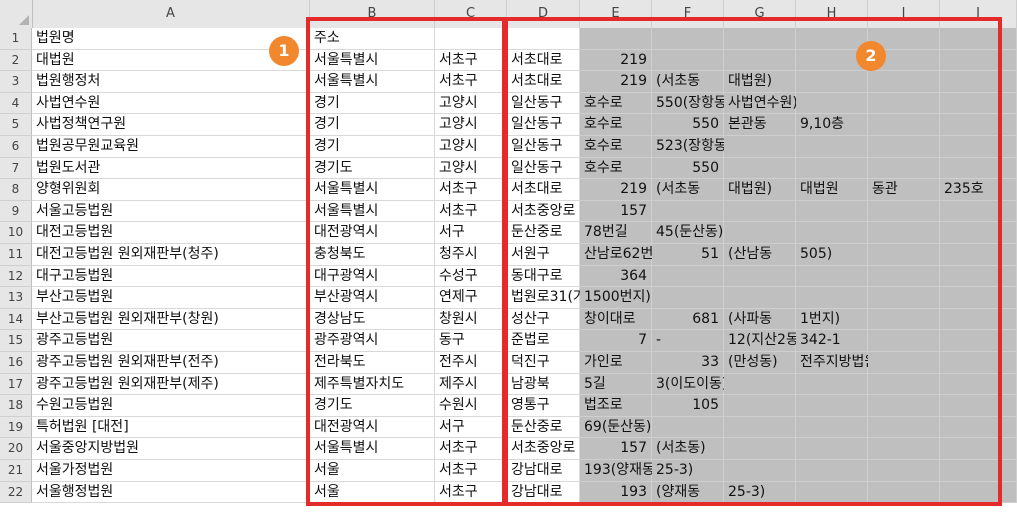 This screenshot has height=517, width=1017. What do you see at coordinates (832, 103) in the screenshot?
I see `cell-h4` at bounding box center [832, 103].